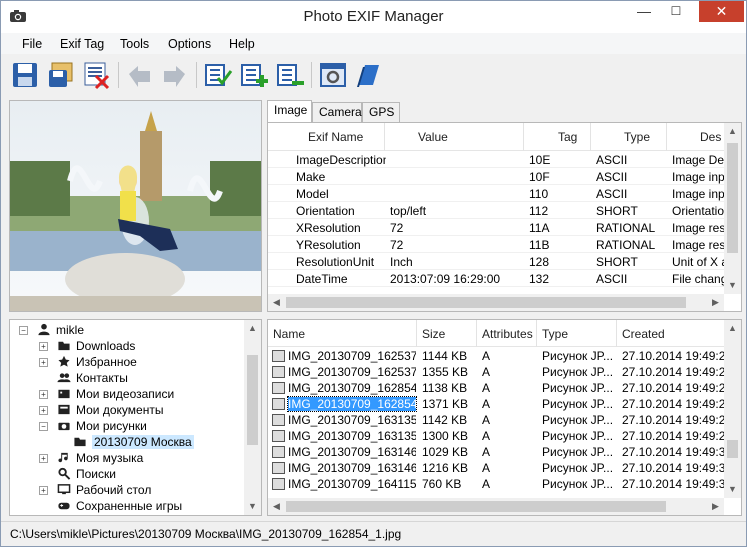  I want to click on exif-row: ResolutionUnit Inch 128 SHORT Unit of X a, so click(498, 261).